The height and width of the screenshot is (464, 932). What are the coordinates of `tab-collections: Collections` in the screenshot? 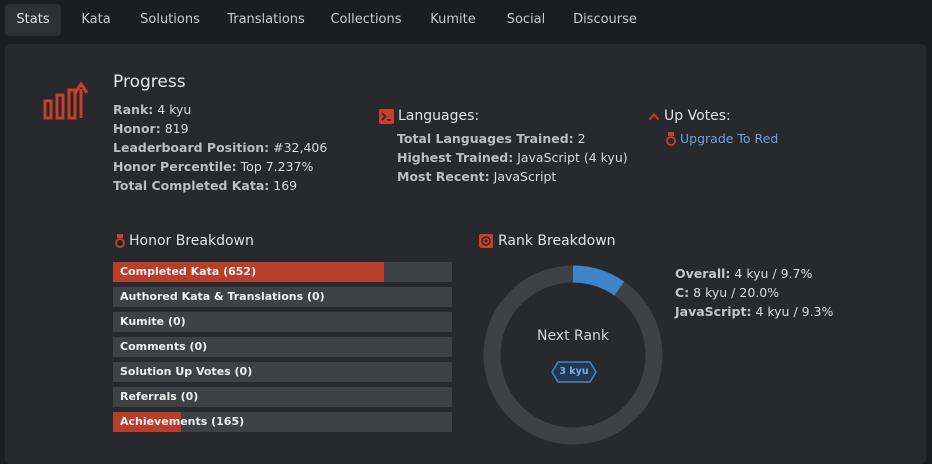 It's located at (366, 20).